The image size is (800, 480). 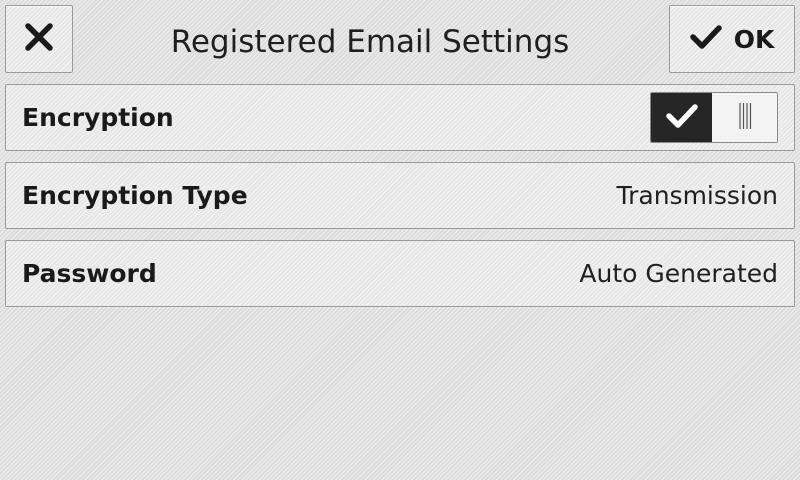 What do you see at coordinates (135, 195) in the screenshot?
I see `encryption-type-label: Encryption Type` at bounding box center [135, 195].